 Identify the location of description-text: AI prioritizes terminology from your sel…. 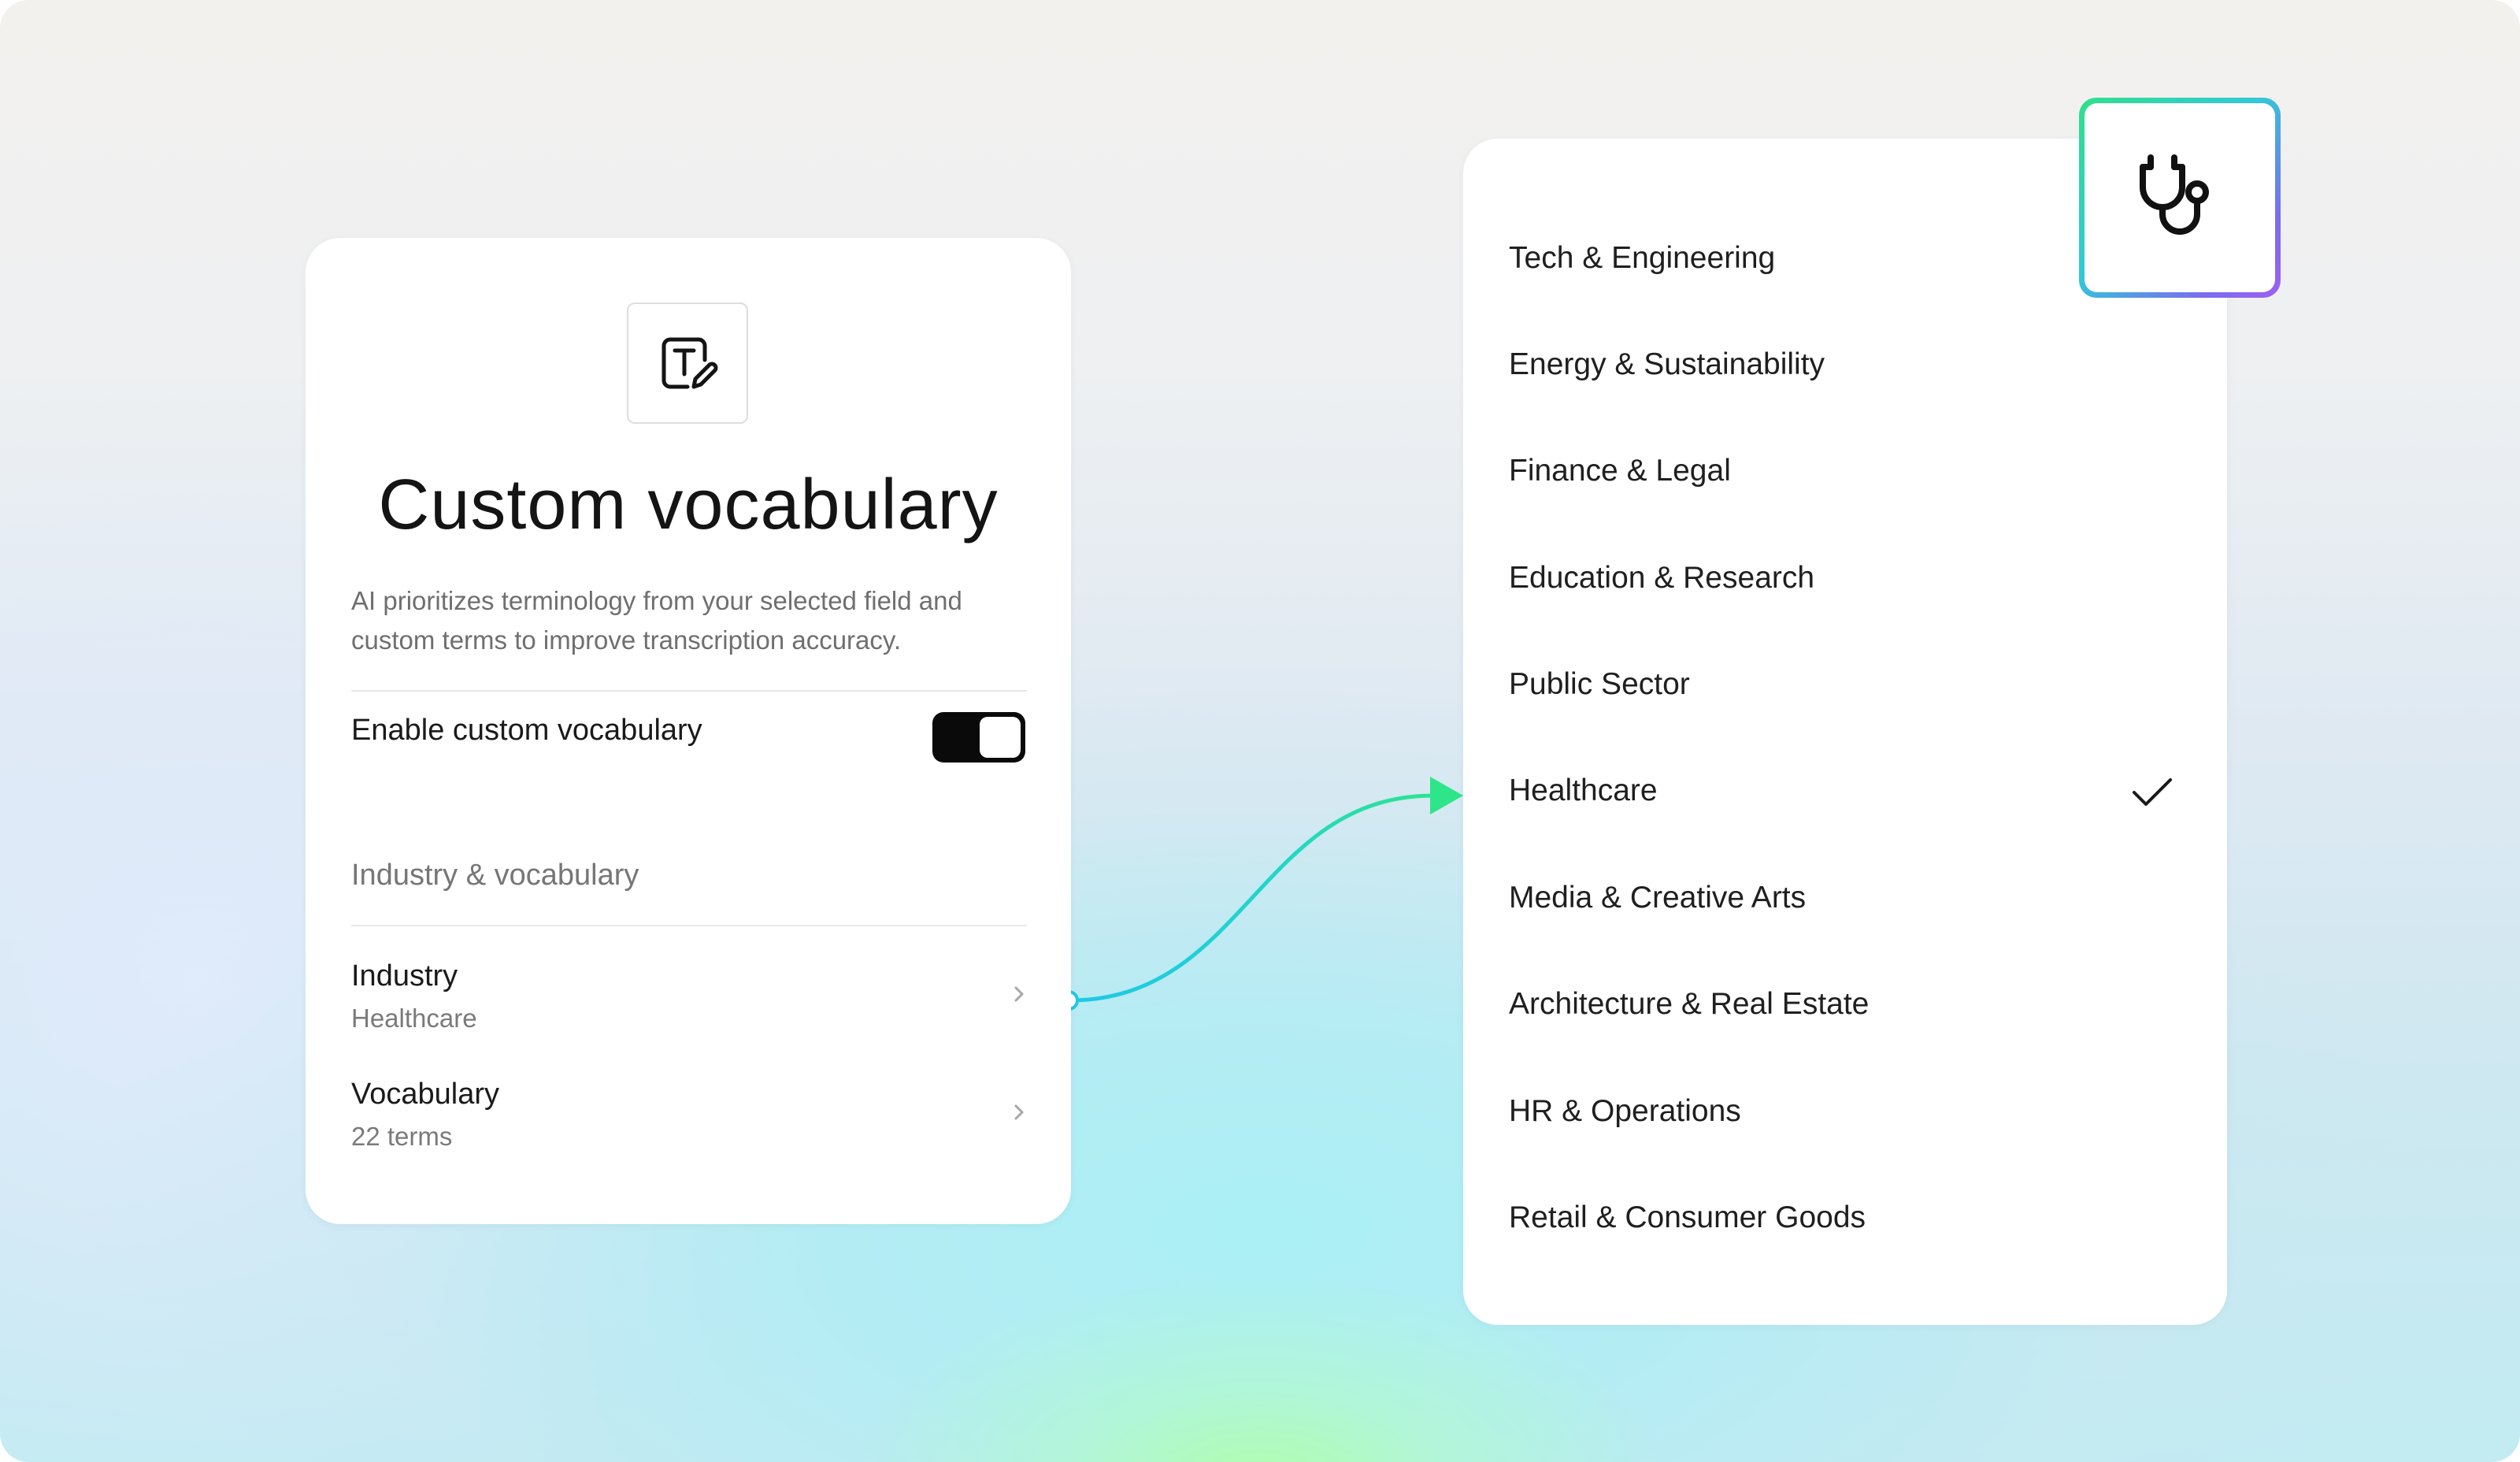
(656, 620).